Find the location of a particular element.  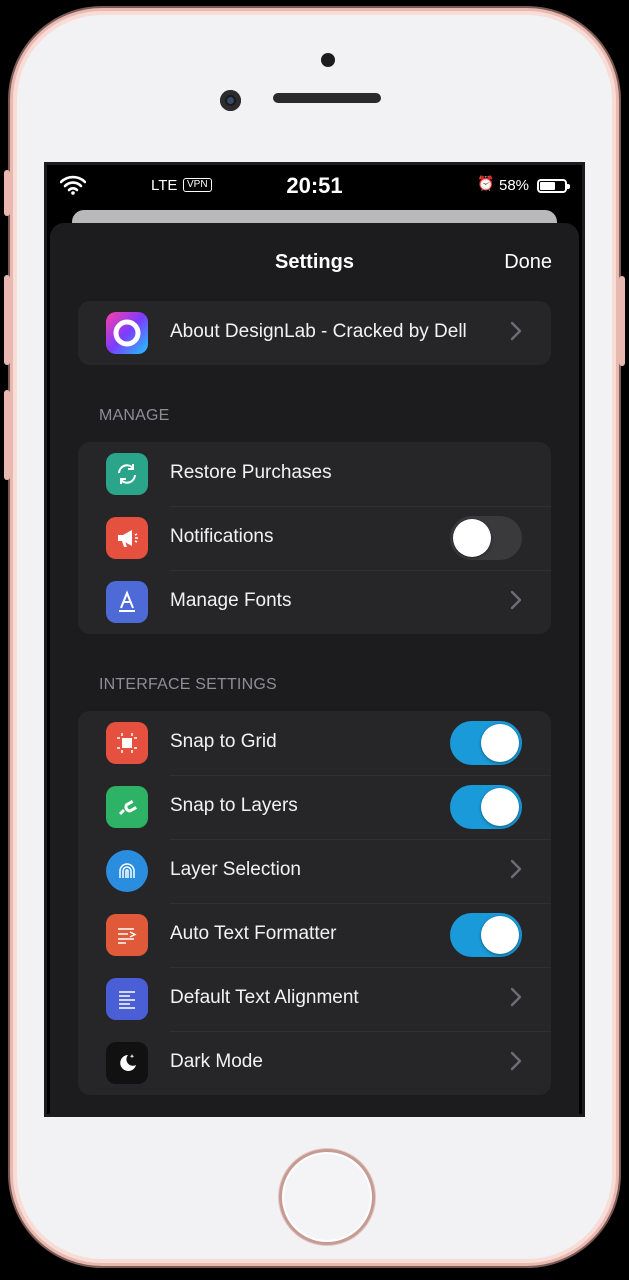

auto-text-formatter-row: Auto Text Formatter is located at coordinates (314, 935).